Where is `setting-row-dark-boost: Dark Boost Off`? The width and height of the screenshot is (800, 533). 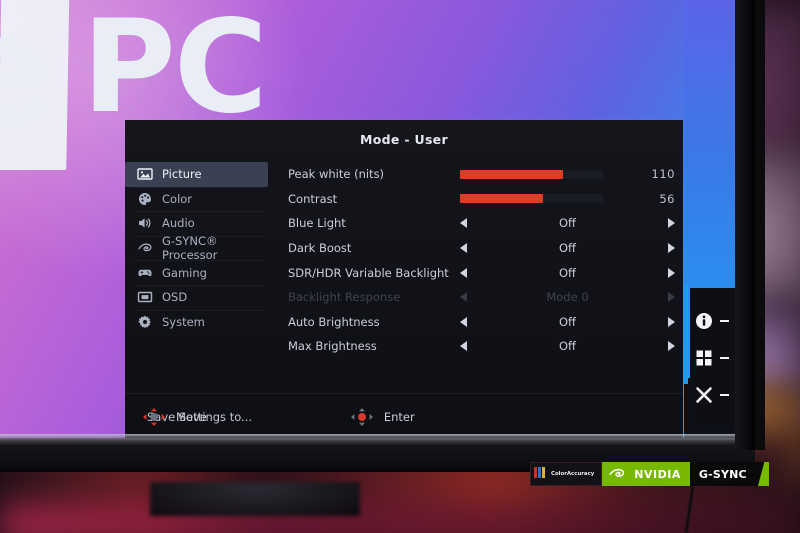 setting-row-dark-boost: Dark Boost Off is located at coordinates (475, 248).